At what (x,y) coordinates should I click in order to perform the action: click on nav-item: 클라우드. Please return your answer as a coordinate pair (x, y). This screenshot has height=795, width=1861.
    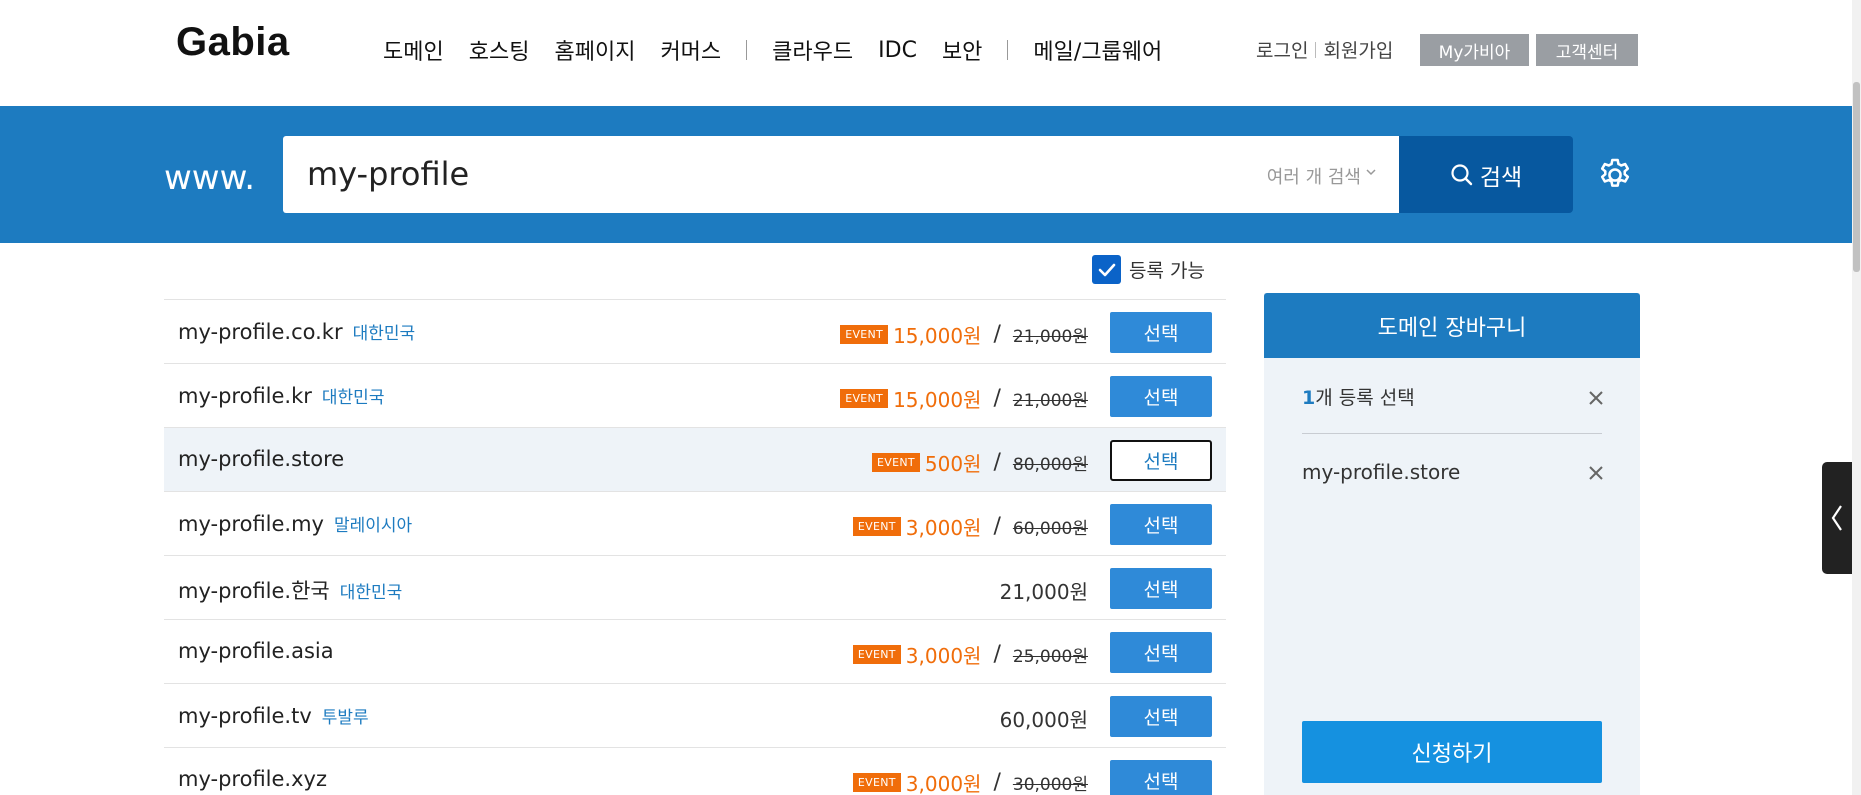
    Looking at the image, I should click on (812, 50).